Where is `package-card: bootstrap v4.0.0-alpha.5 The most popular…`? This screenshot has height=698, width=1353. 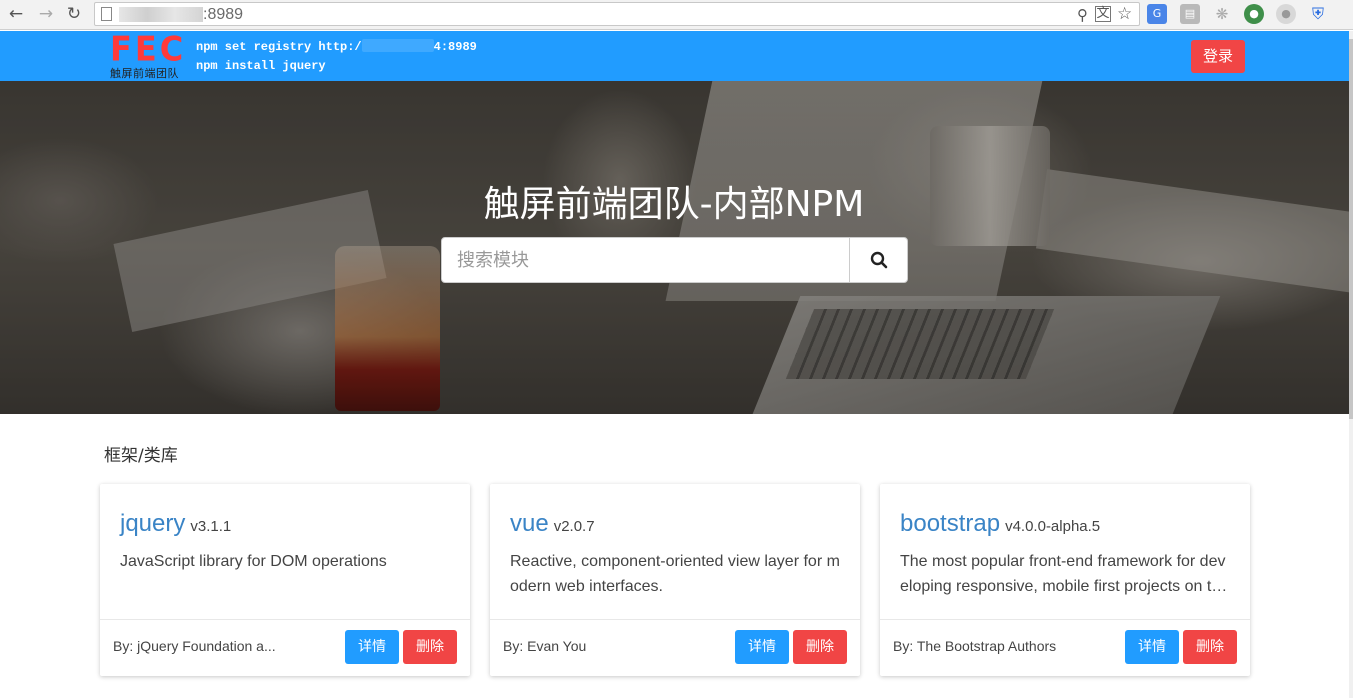 package-card: bootstrap v4.0.0-alpha.5 The most popular… is located at coordinates (1065, 580).